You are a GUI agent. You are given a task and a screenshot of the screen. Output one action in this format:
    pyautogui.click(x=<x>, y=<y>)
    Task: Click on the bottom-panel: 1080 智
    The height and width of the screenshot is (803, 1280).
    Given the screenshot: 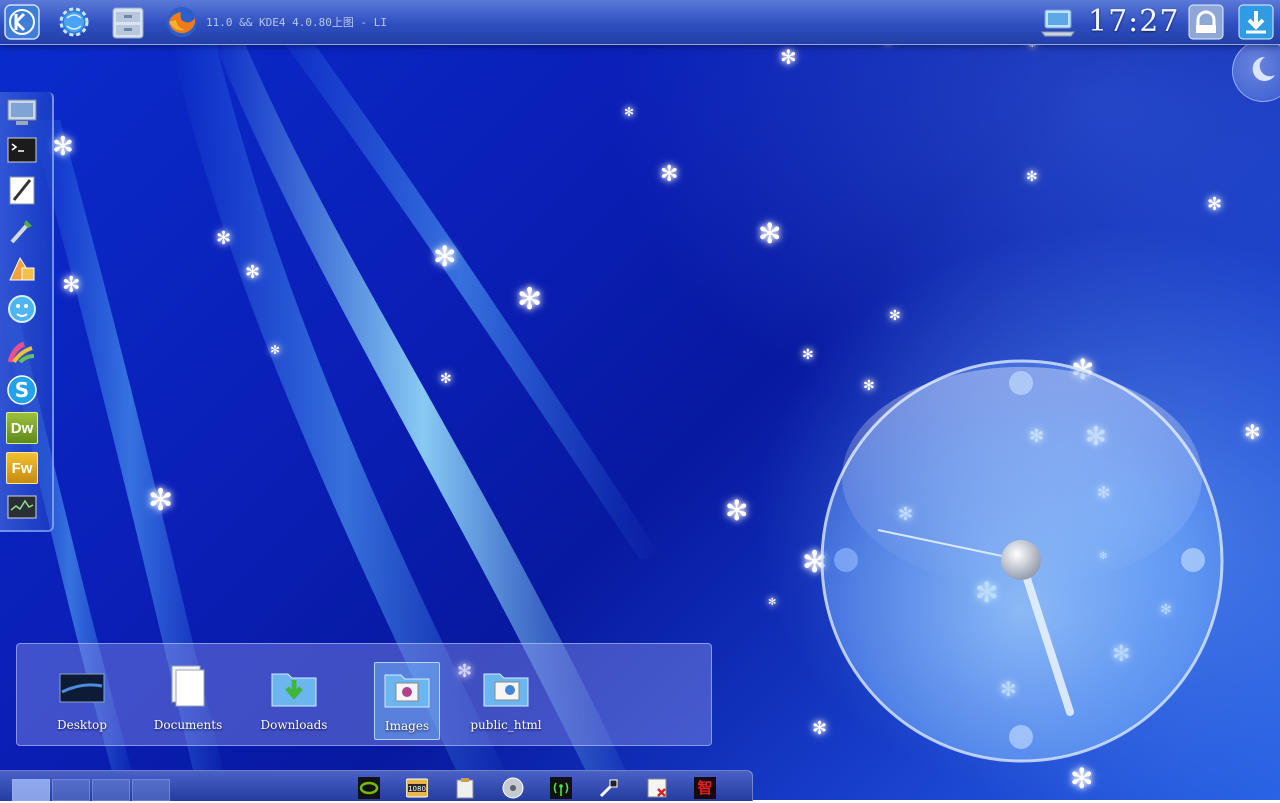 What is the action you would take?
    pyautogui.click(x=376, y=785)
    